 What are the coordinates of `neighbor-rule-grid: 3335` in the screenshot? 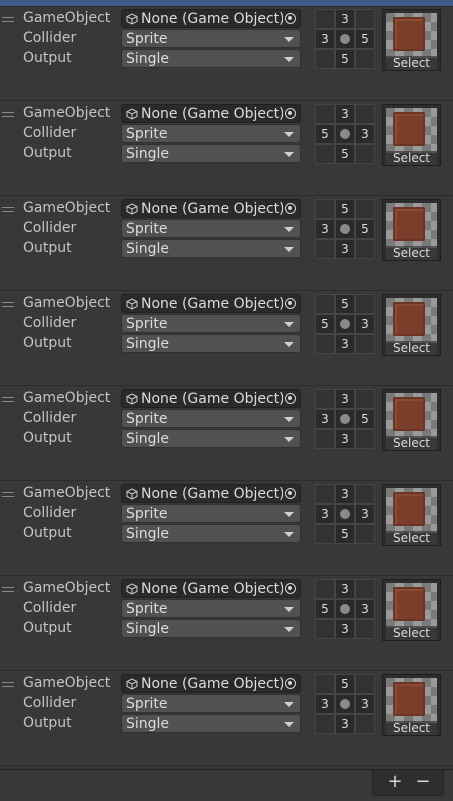 It's located at (345, 514).